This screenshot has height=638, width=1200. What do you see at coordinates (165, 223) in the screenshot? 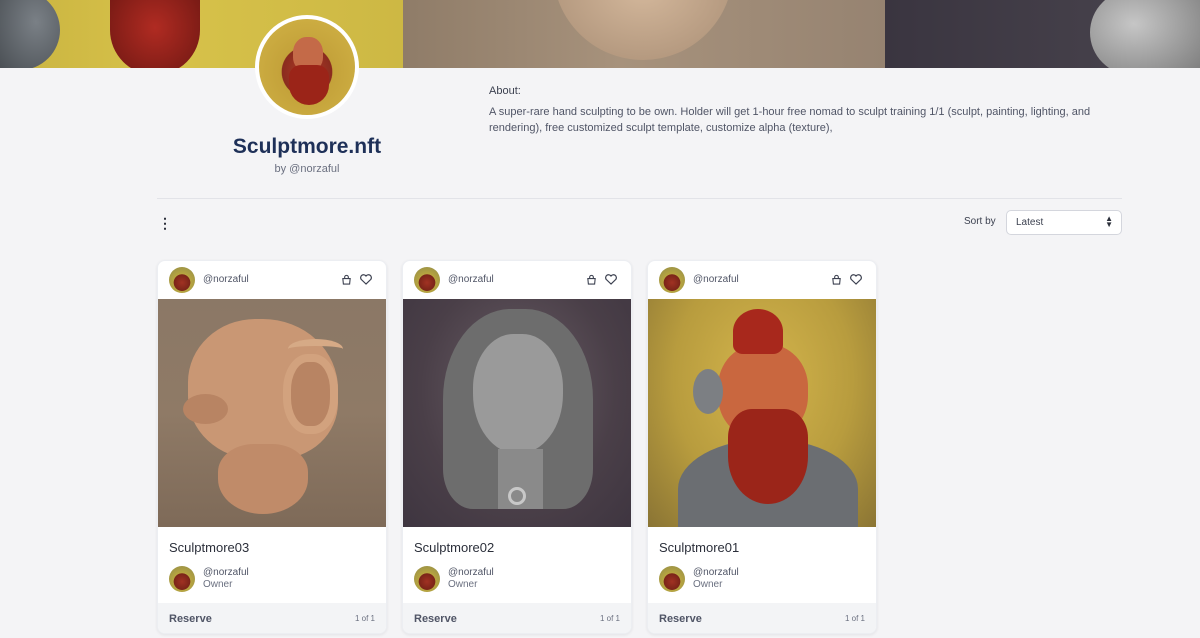
I see `kebab-menu-icon: ⋮` at bounding box center [165, 223].